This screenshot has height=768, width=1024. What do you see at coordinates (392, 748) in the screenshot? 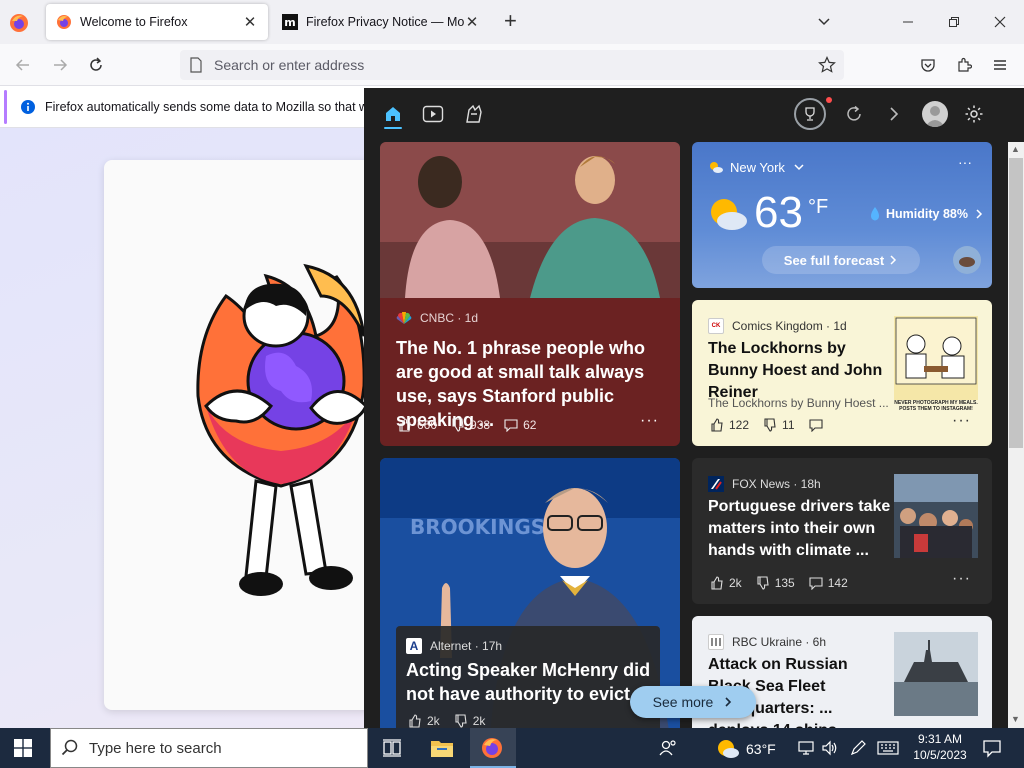
I see `task-view-icon` at bounding box center [392, 748].